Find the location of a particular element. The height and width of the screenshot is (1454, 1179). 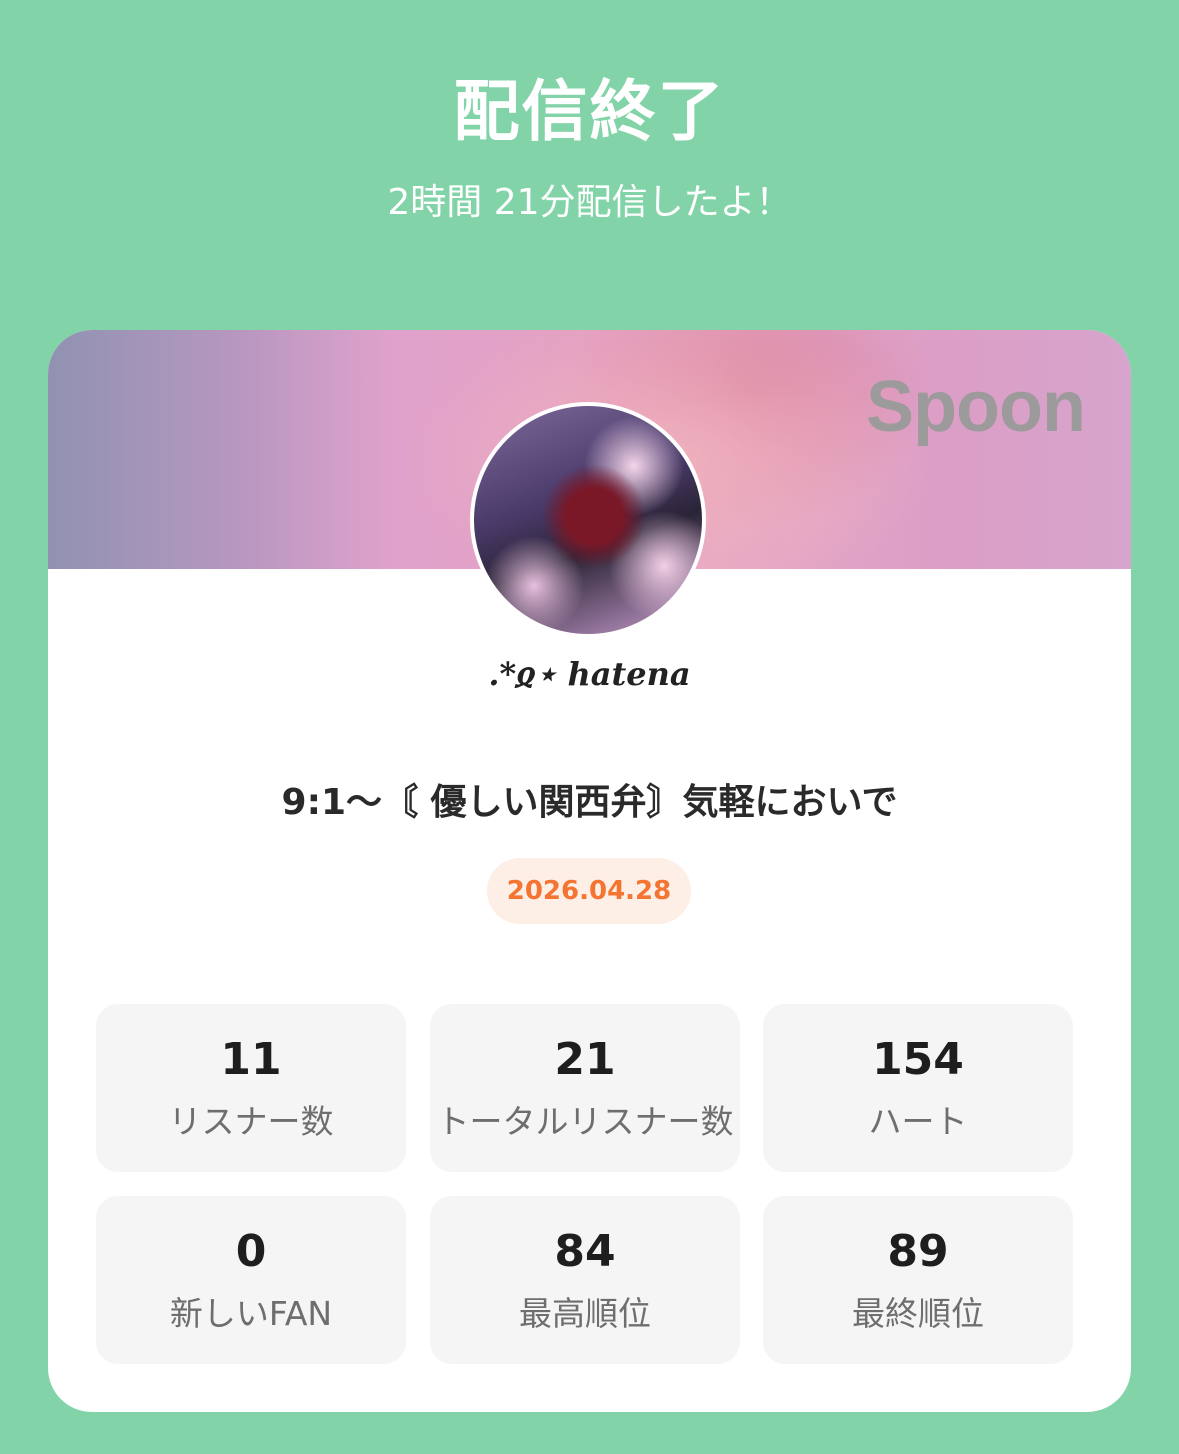

stat-label: トータルリスナー数 is located at coordinates (585, 1121).